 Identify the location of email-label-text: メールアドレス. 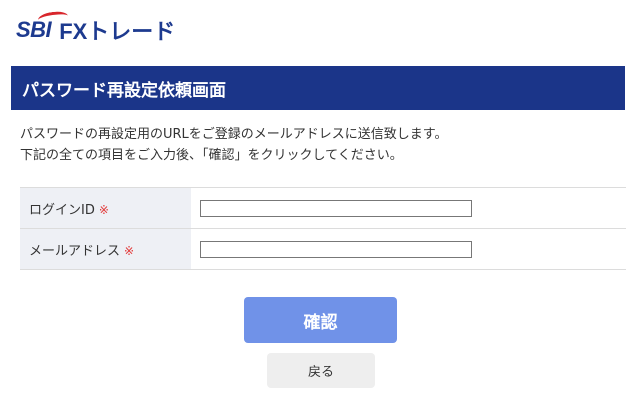
(75, 251).